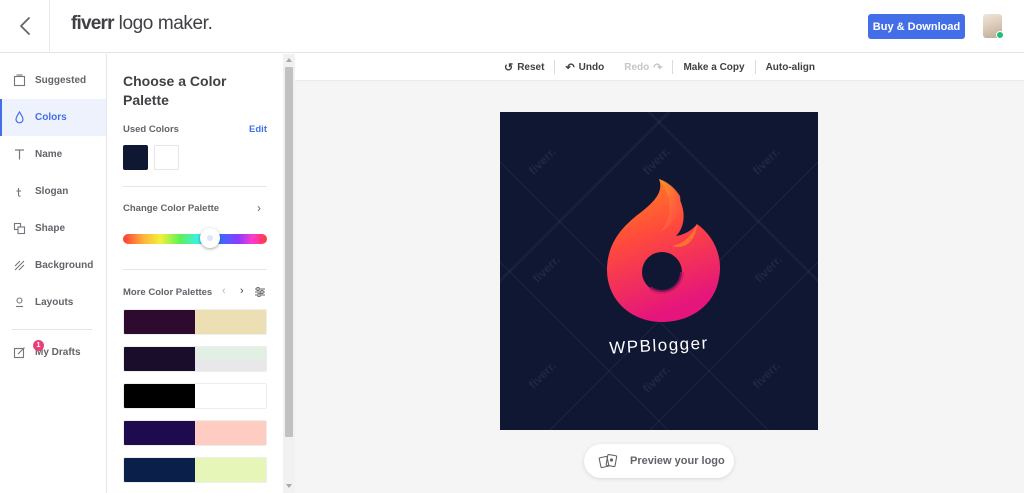 The height and width of the screenshot is (493, 1024). What do you see at coordinates (790, 67) in the screenshot?
I see `auto-align-button: Auto-align` at bounding box center [790, 67].